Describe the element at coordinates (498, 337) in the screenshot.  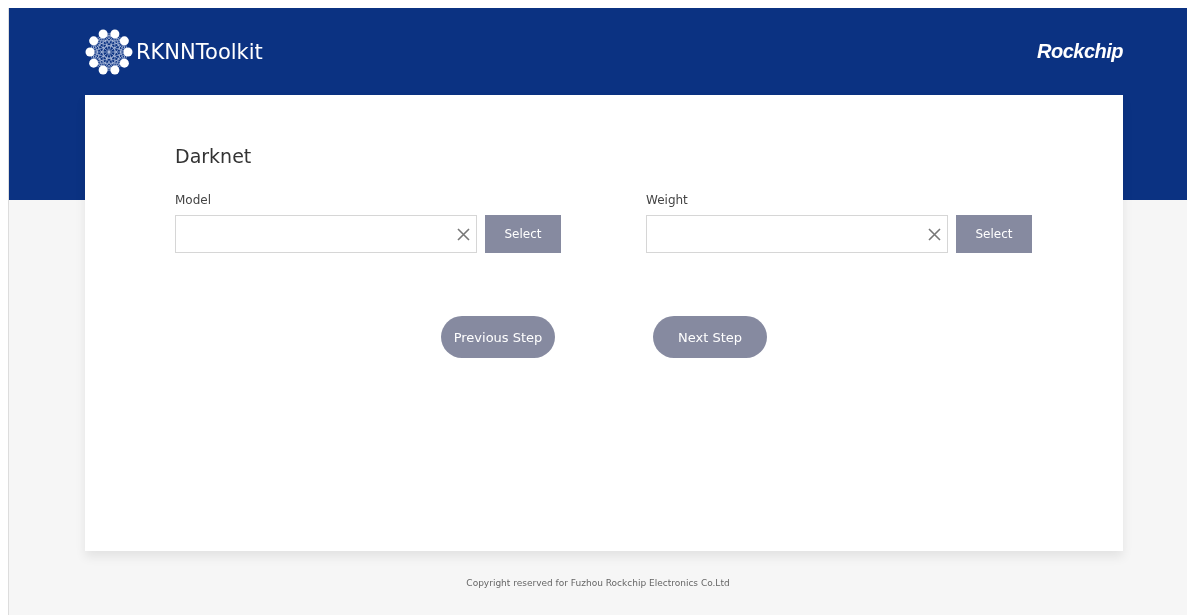
I see `step-button: Previous Step` at that location.